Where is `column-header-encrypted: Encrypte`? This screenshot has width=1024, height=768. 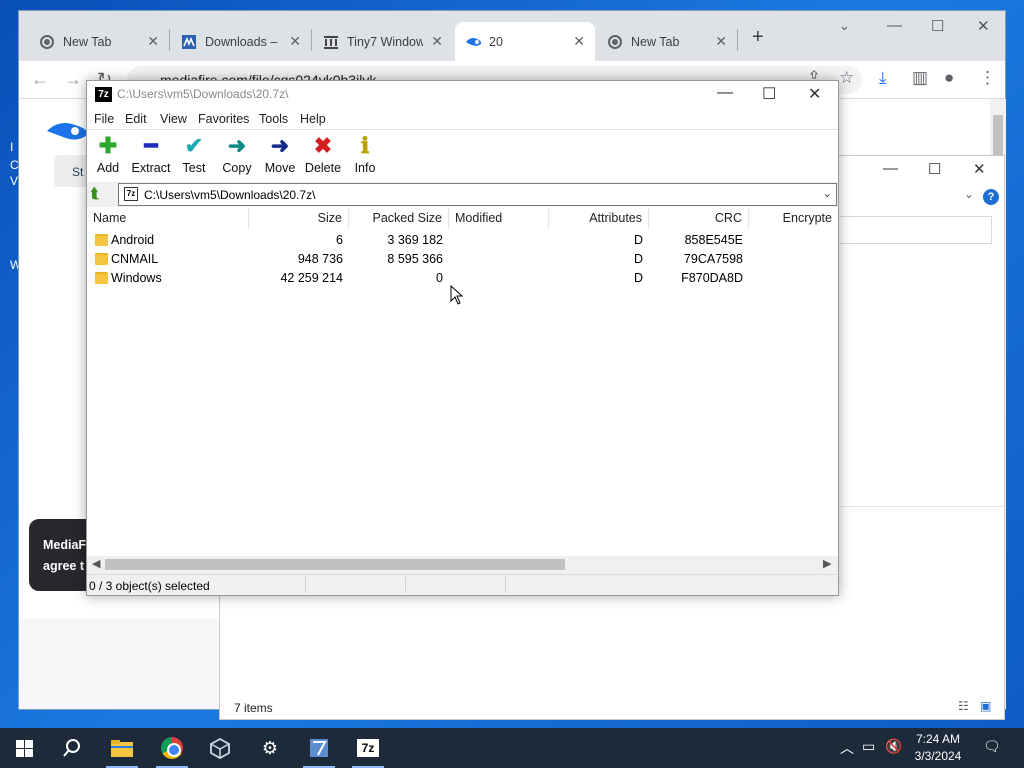 column-header-encrypted: Encrypte is located at coordinates (793, 218).